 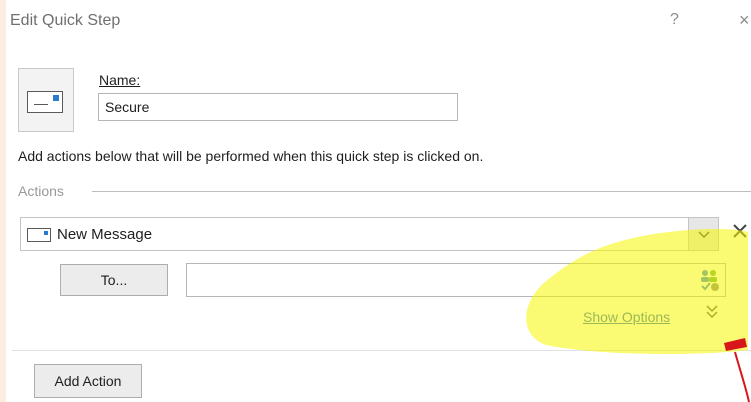 What do you see at coordinates (626, 317) in the screenshot?
I see `show-options-link: Show Options` at bounding box center [626, 317].